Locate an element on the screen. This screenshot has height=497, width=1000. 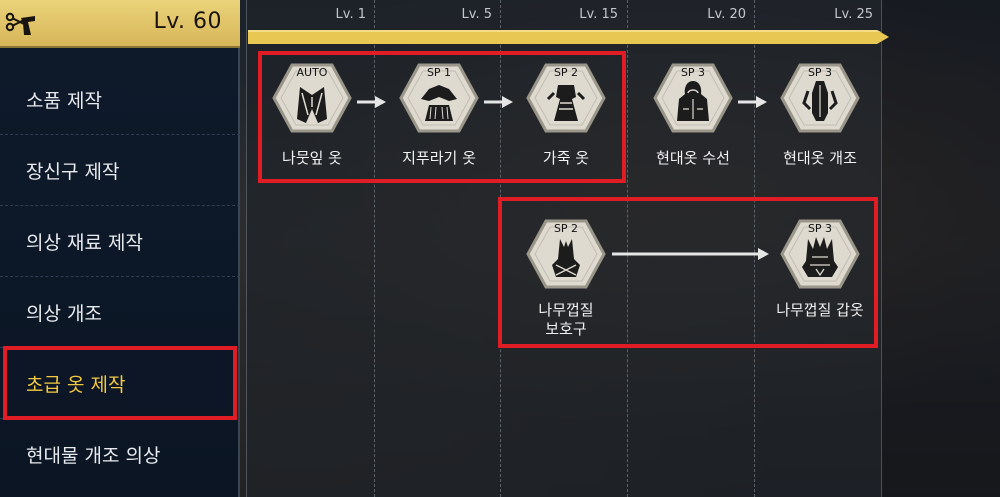
menu-item-props-crafting: 소품 제작 is located at coordinates (120, 99).